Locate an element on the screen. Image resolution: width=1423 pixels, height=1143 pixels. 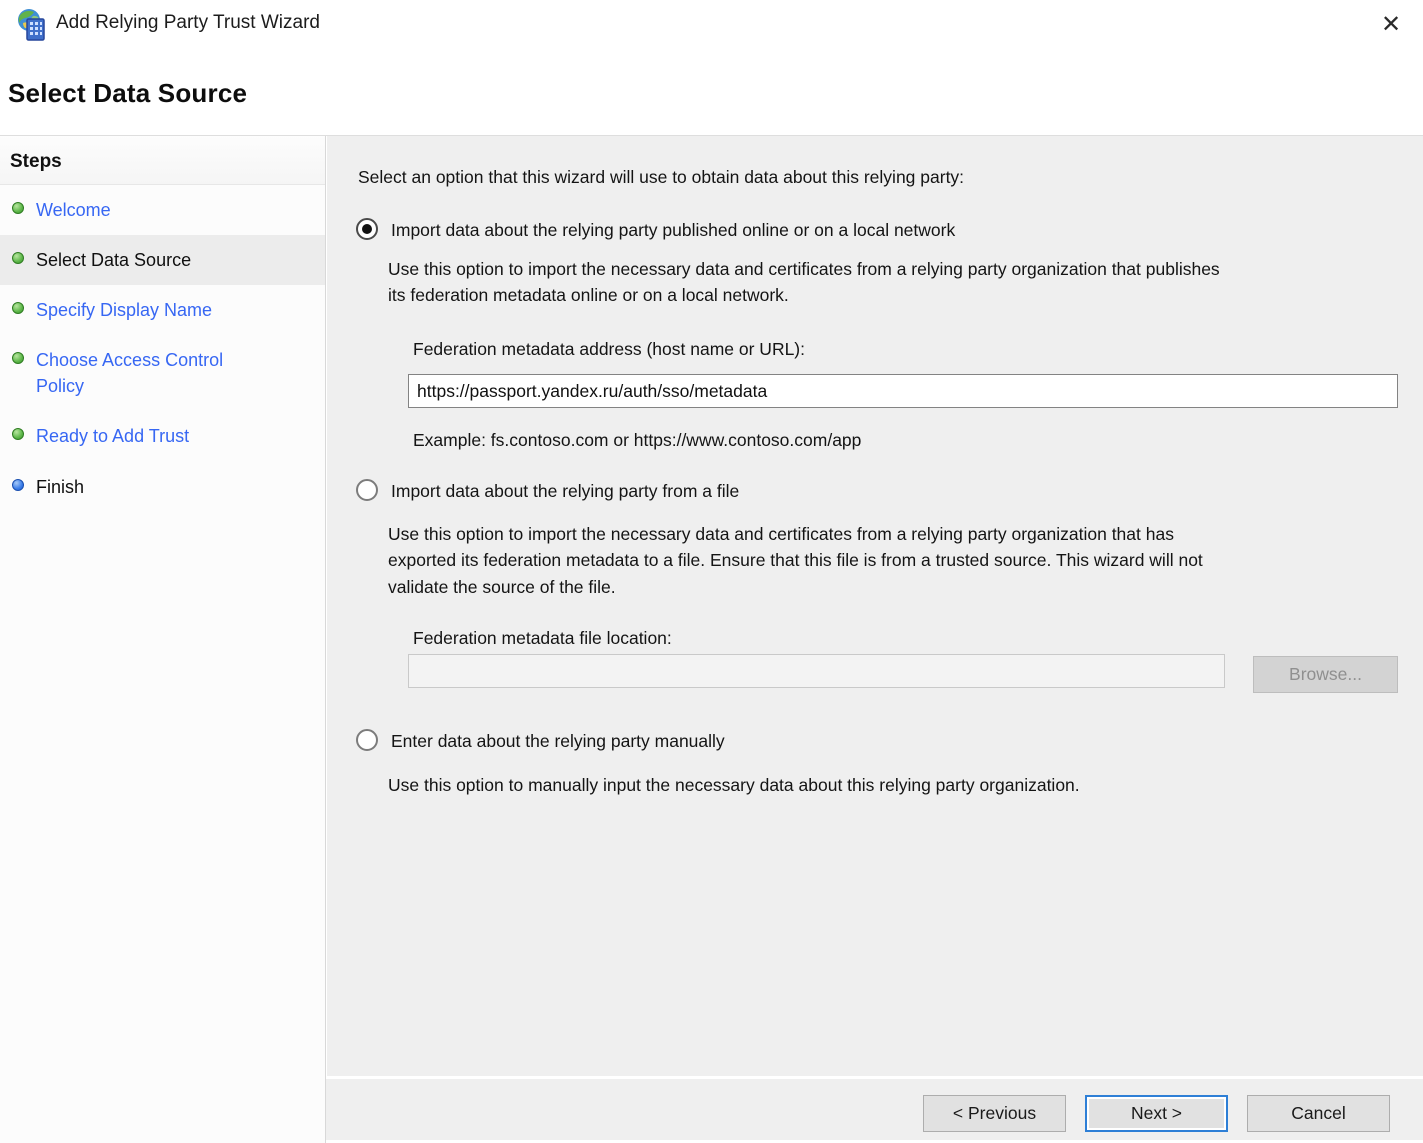
wizard-button-bar: < Previous Next > Cancel is located at coordinates (711, 1109).